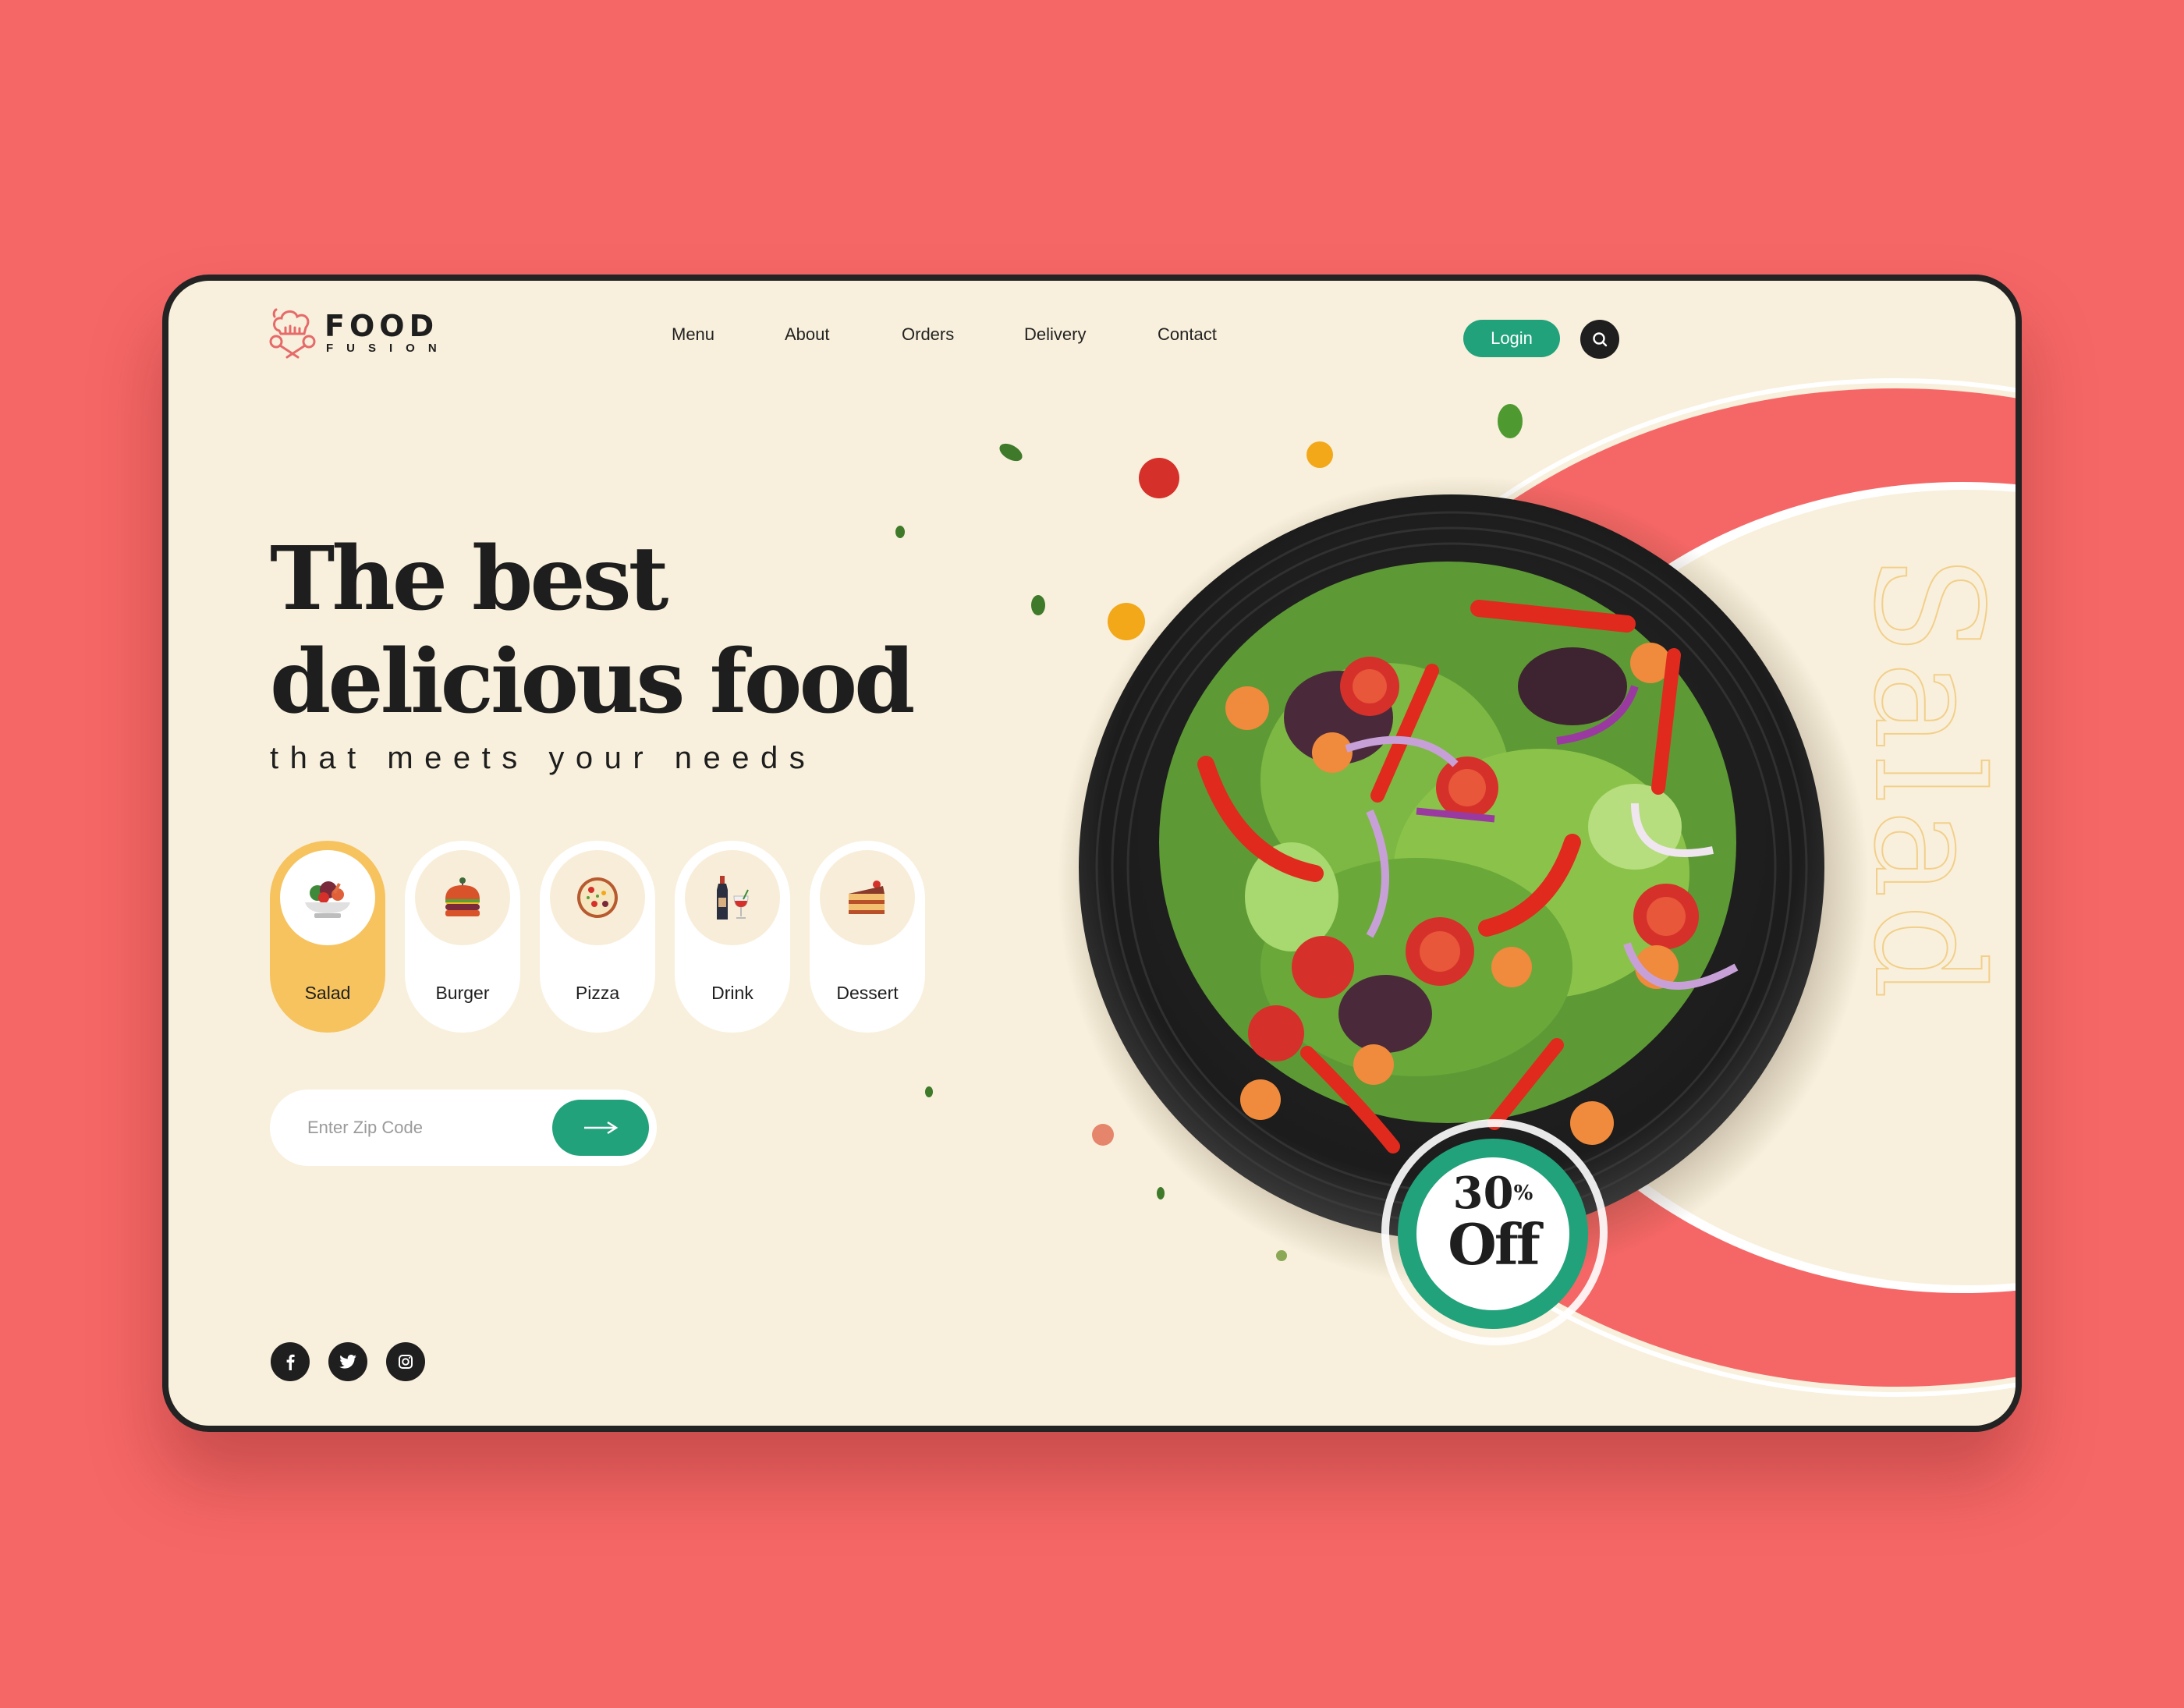 This screenshot has width=2184, height=1708. I want to click on twitter-link, so click(348, 1361).